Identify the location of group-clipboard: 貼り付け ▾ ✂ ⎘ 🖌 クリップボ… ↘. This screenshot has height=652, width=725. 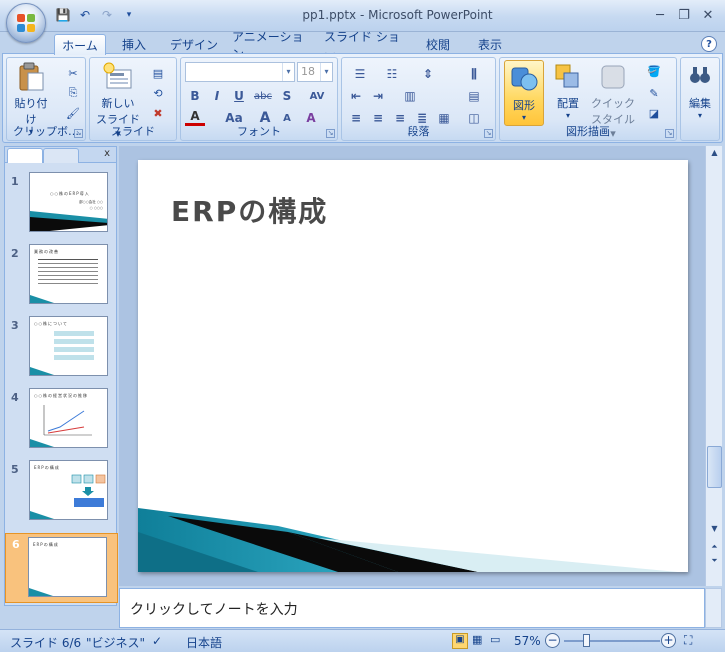
(46, 99).